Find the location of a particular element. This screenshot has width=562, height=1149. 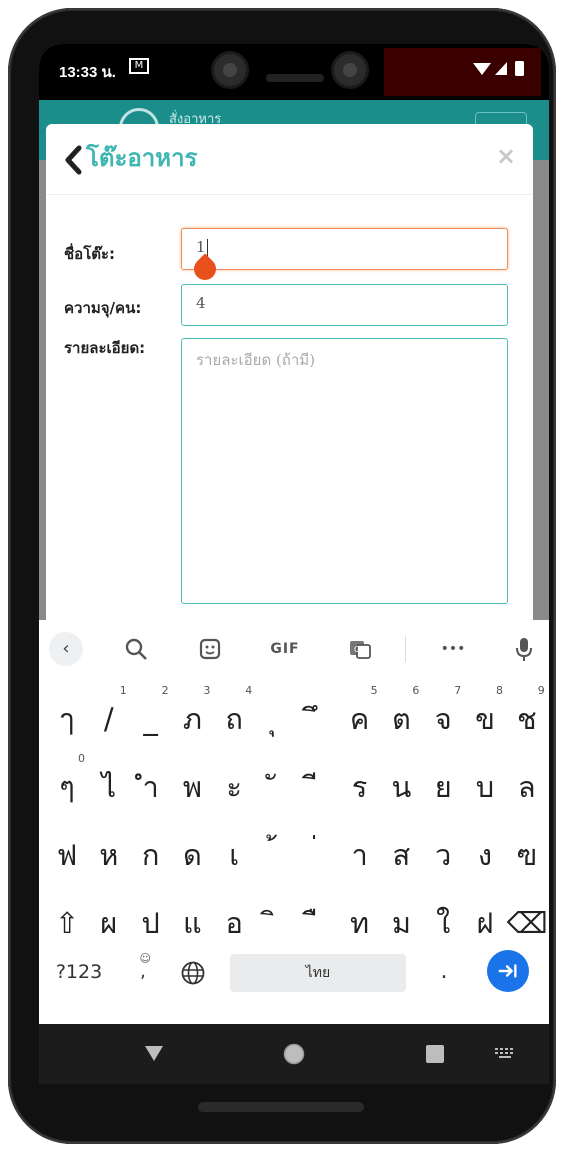

key-label: บ is located at coordinates (485, 787).